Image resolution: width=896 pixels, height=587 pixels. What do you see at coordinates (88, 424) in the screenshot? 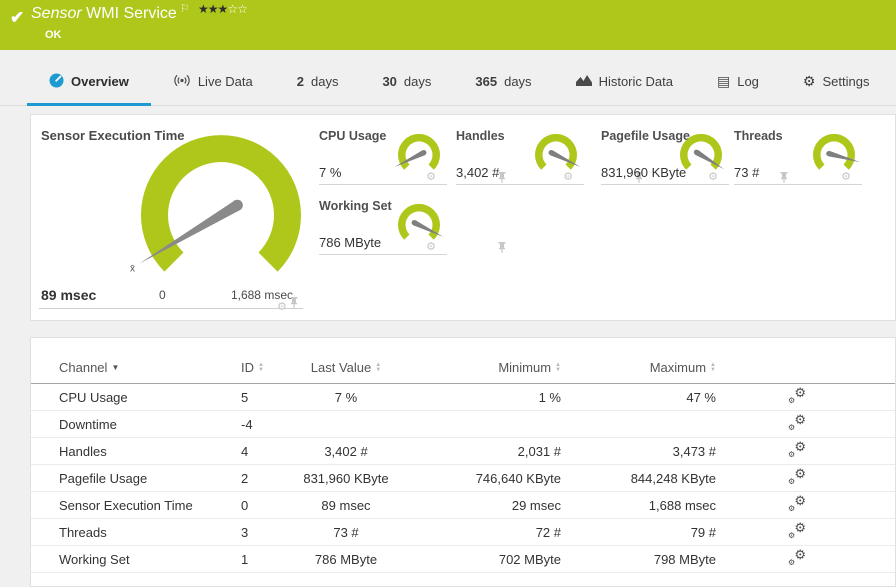
I see `cell-channel: Downtime` at bounding box center [88, 424].